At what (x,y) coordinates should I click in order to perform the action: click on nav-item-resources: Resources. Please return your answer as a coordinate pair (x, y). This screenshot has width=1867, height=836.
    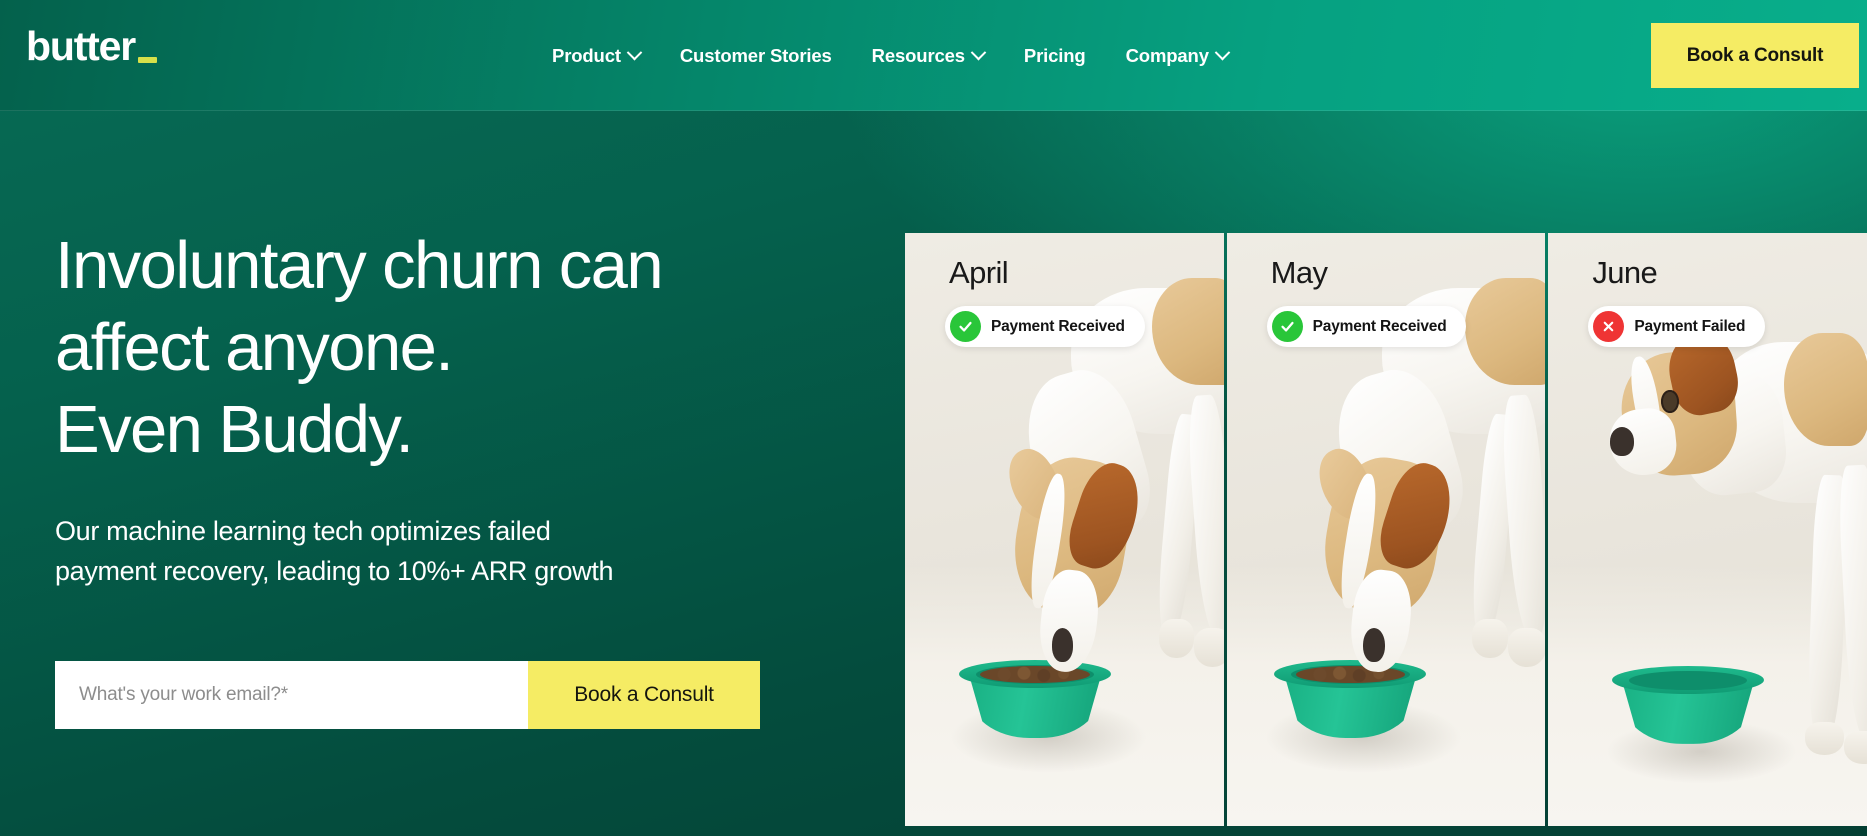
    Looking at the image, I should click on (929, 55).